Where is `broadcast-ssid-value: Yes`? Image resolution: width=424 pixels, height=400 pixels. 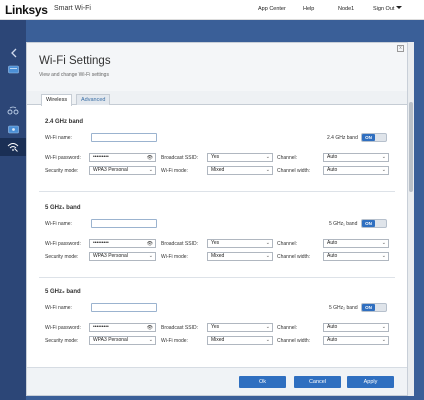 broadcast-ssid-value: Yes is located at coordinates (215, 243).